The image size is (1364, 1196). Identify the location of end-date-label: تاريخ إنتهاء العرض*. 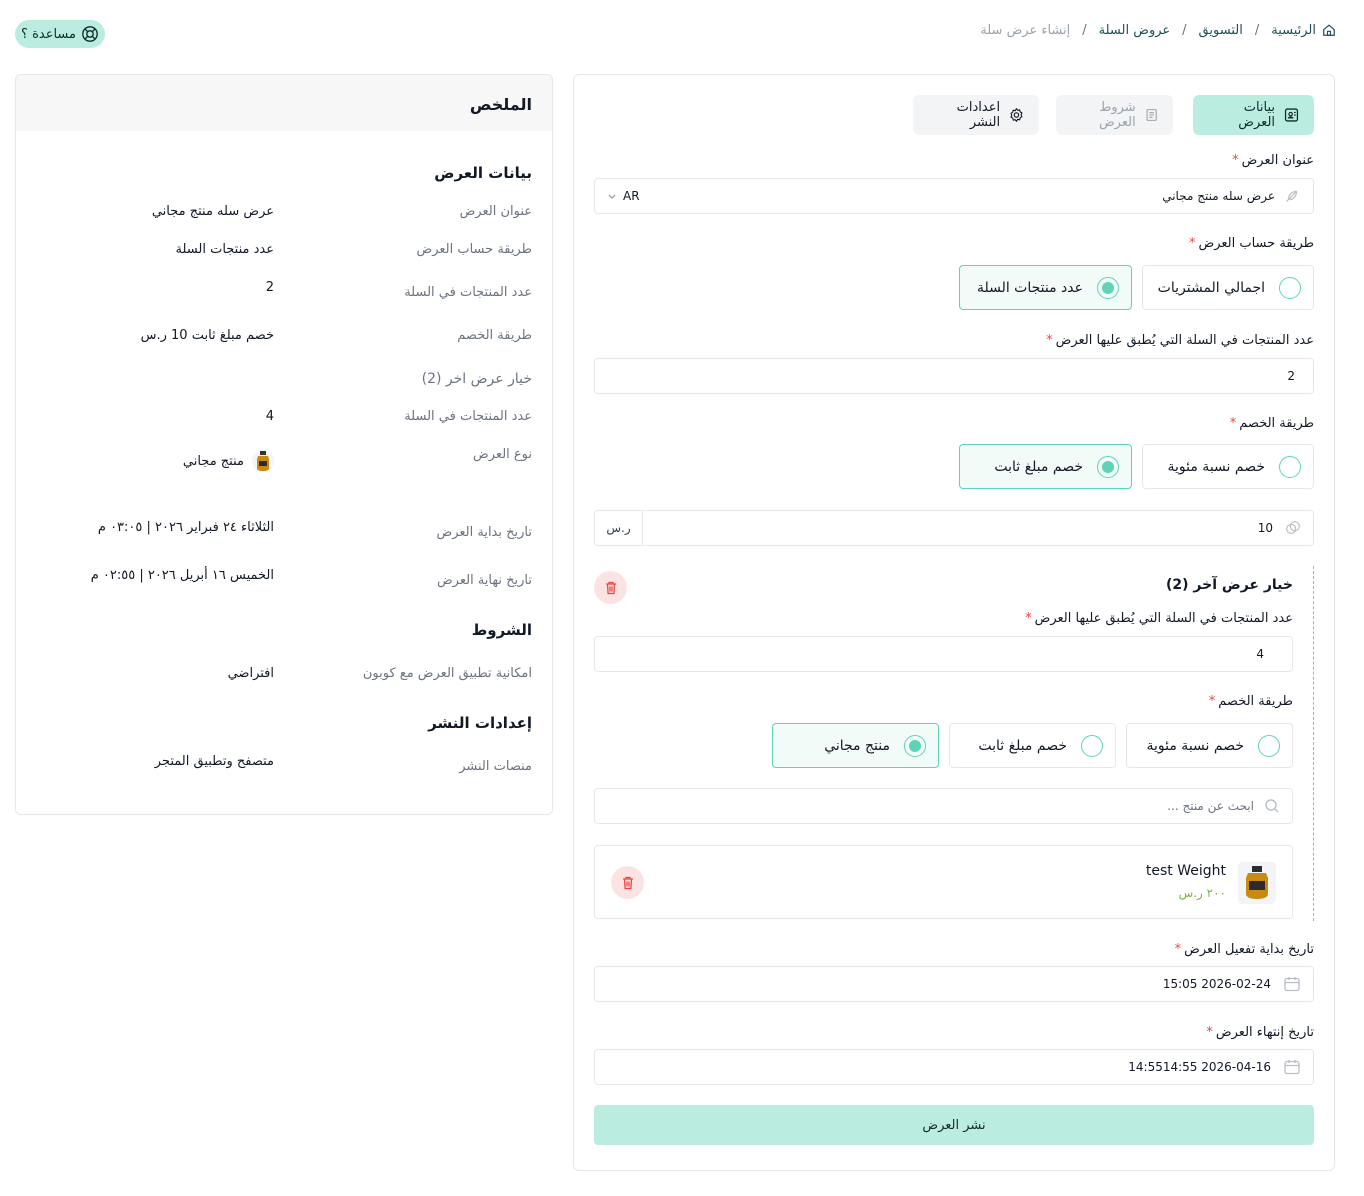
(1260, 1032).